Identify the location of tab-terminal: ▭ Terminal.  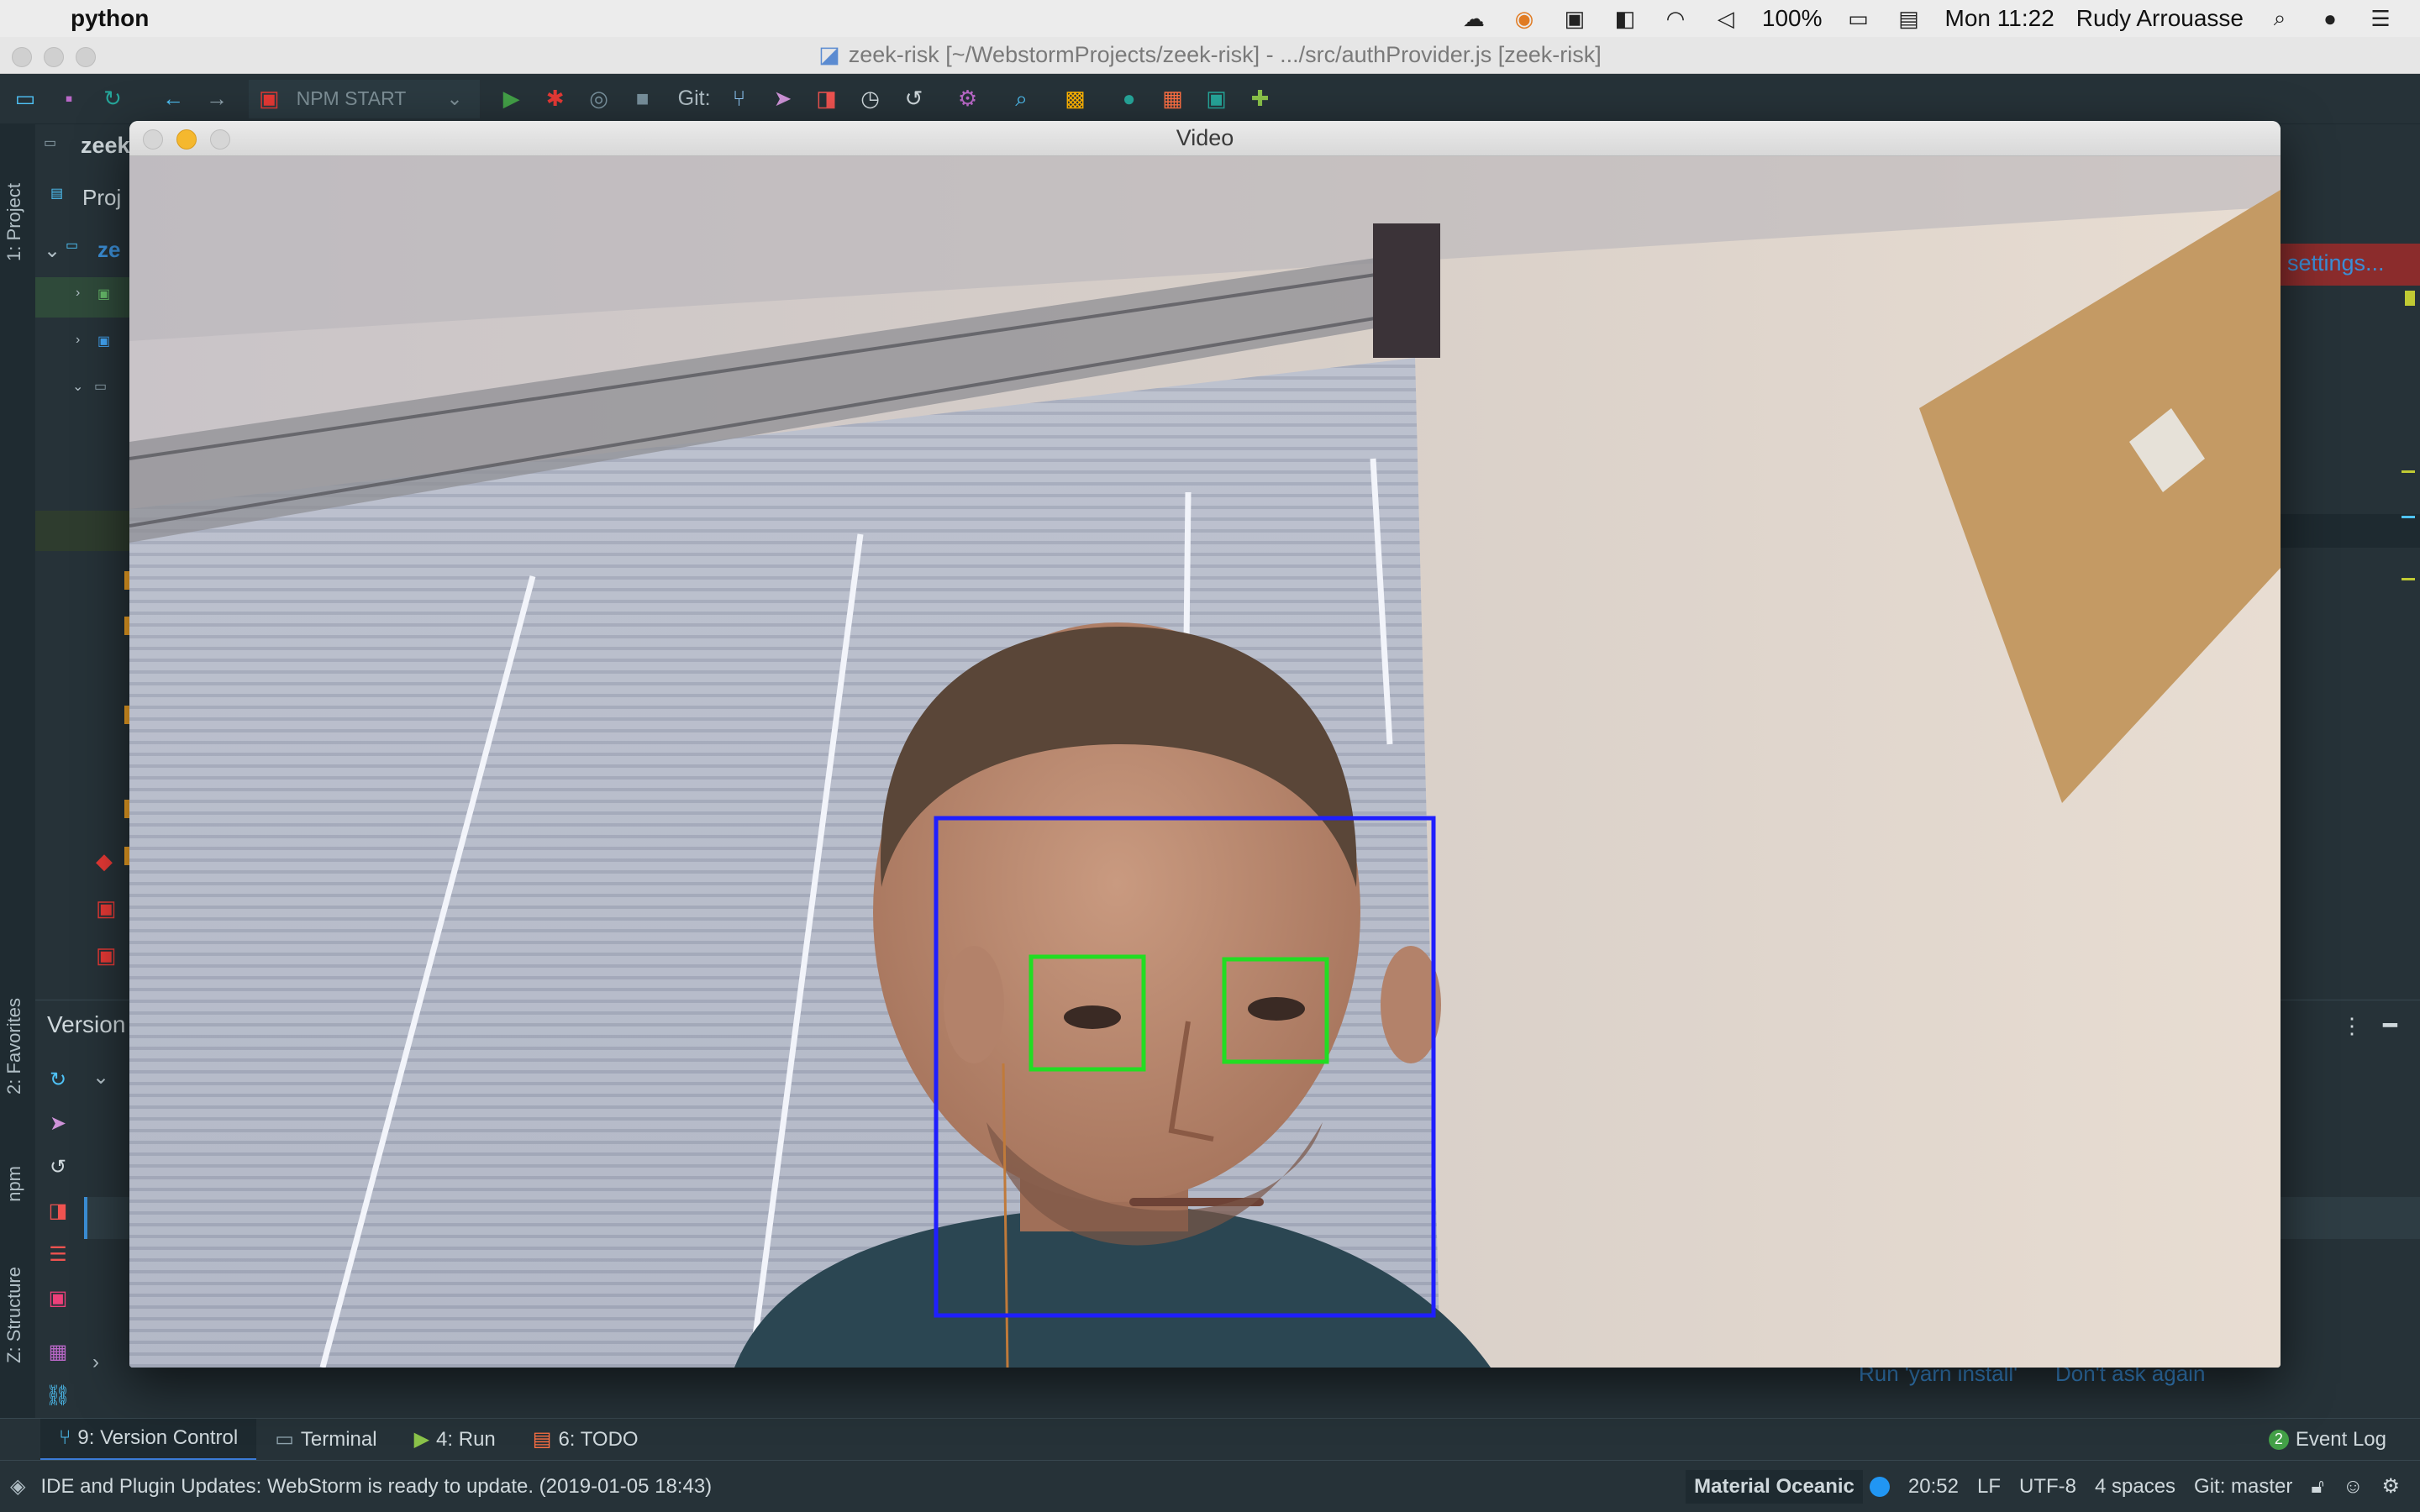
(325, 1440).